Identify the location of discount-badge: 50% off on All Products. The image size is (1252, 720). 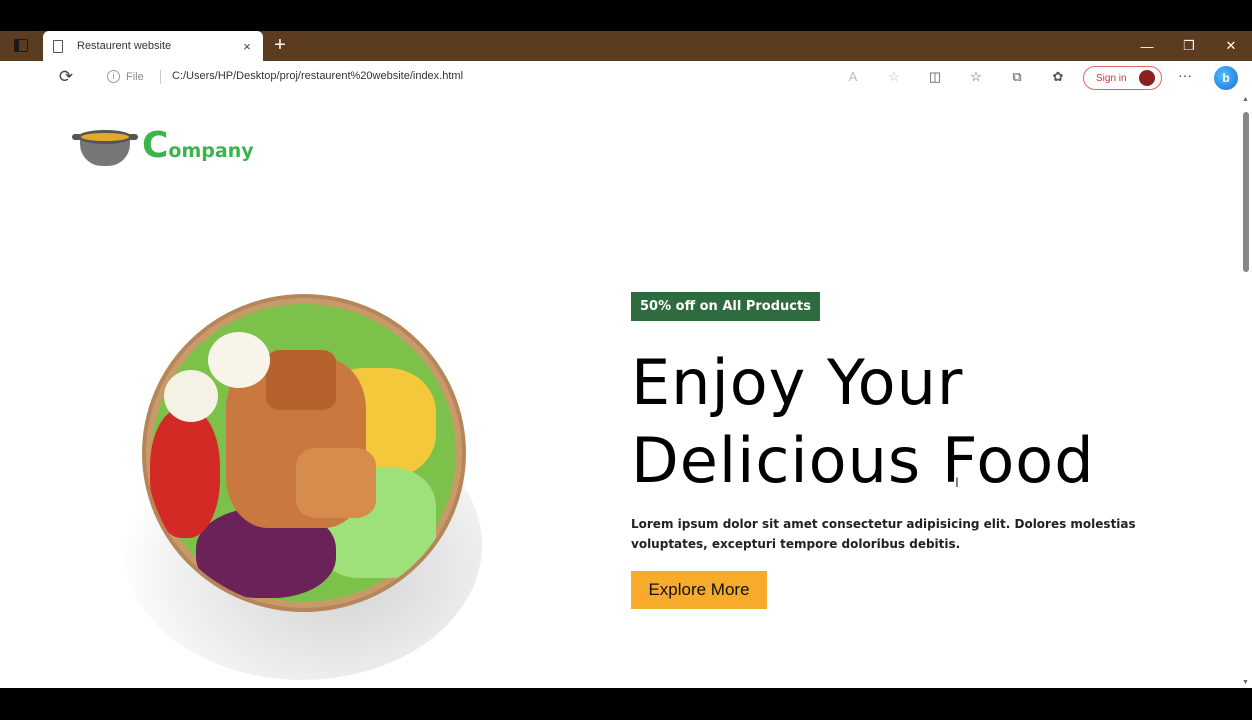
(725, 306).